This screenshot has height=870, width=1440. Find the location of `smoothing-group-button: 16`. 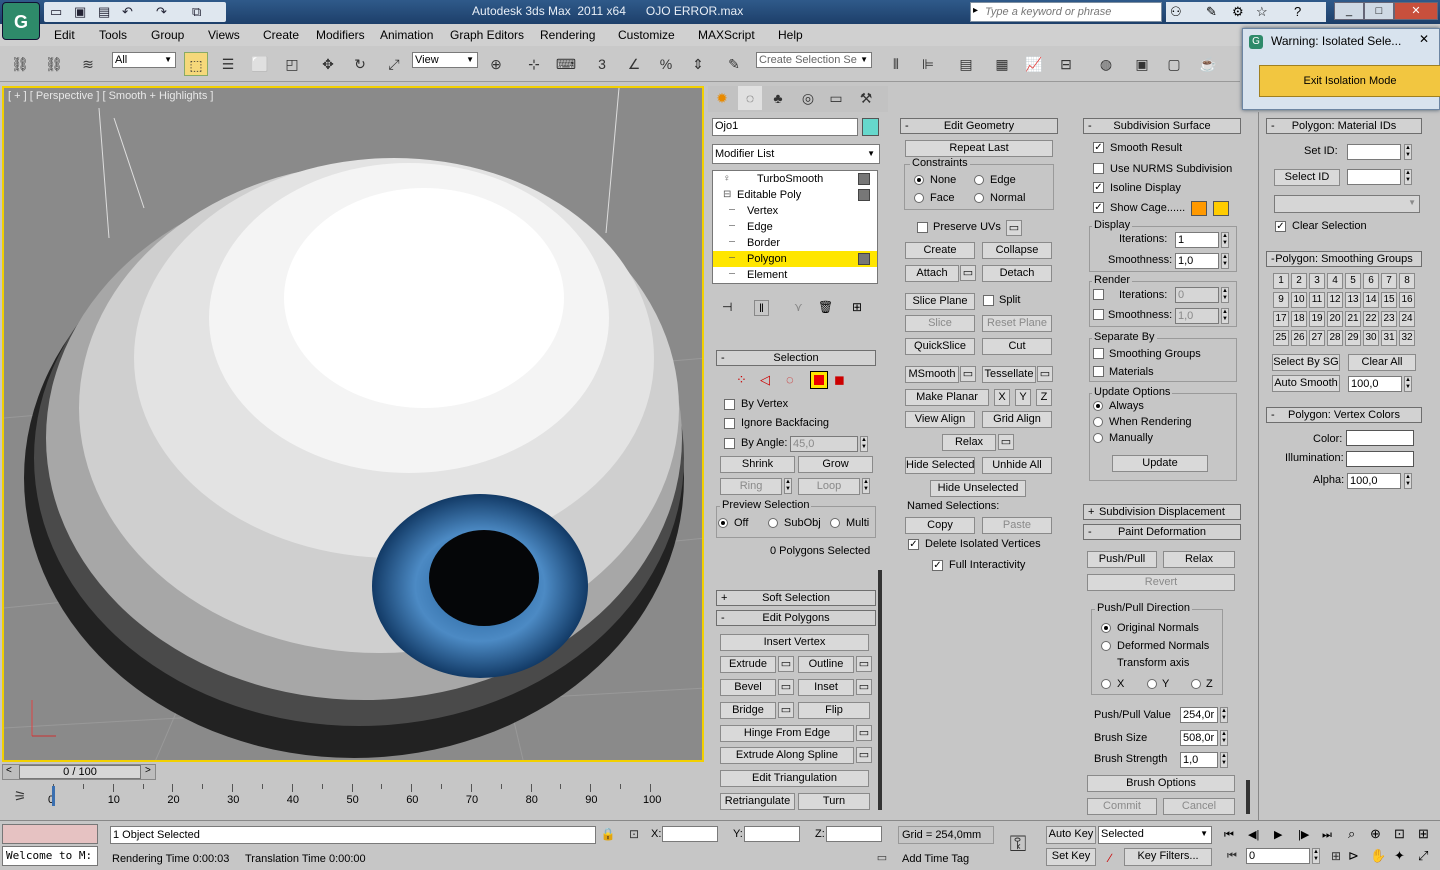

smoothing-group-button: 16 is located at coordinates (1407, 300).